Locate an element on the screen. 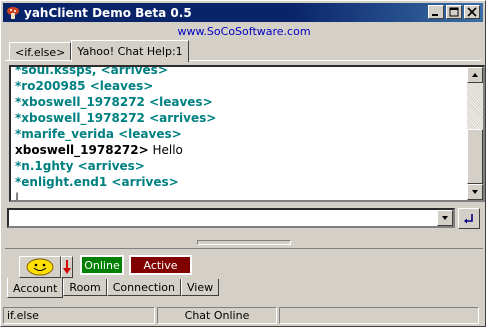 This screenshot has height=327, width=486. maximize-button is located at coordinates (454, 12).